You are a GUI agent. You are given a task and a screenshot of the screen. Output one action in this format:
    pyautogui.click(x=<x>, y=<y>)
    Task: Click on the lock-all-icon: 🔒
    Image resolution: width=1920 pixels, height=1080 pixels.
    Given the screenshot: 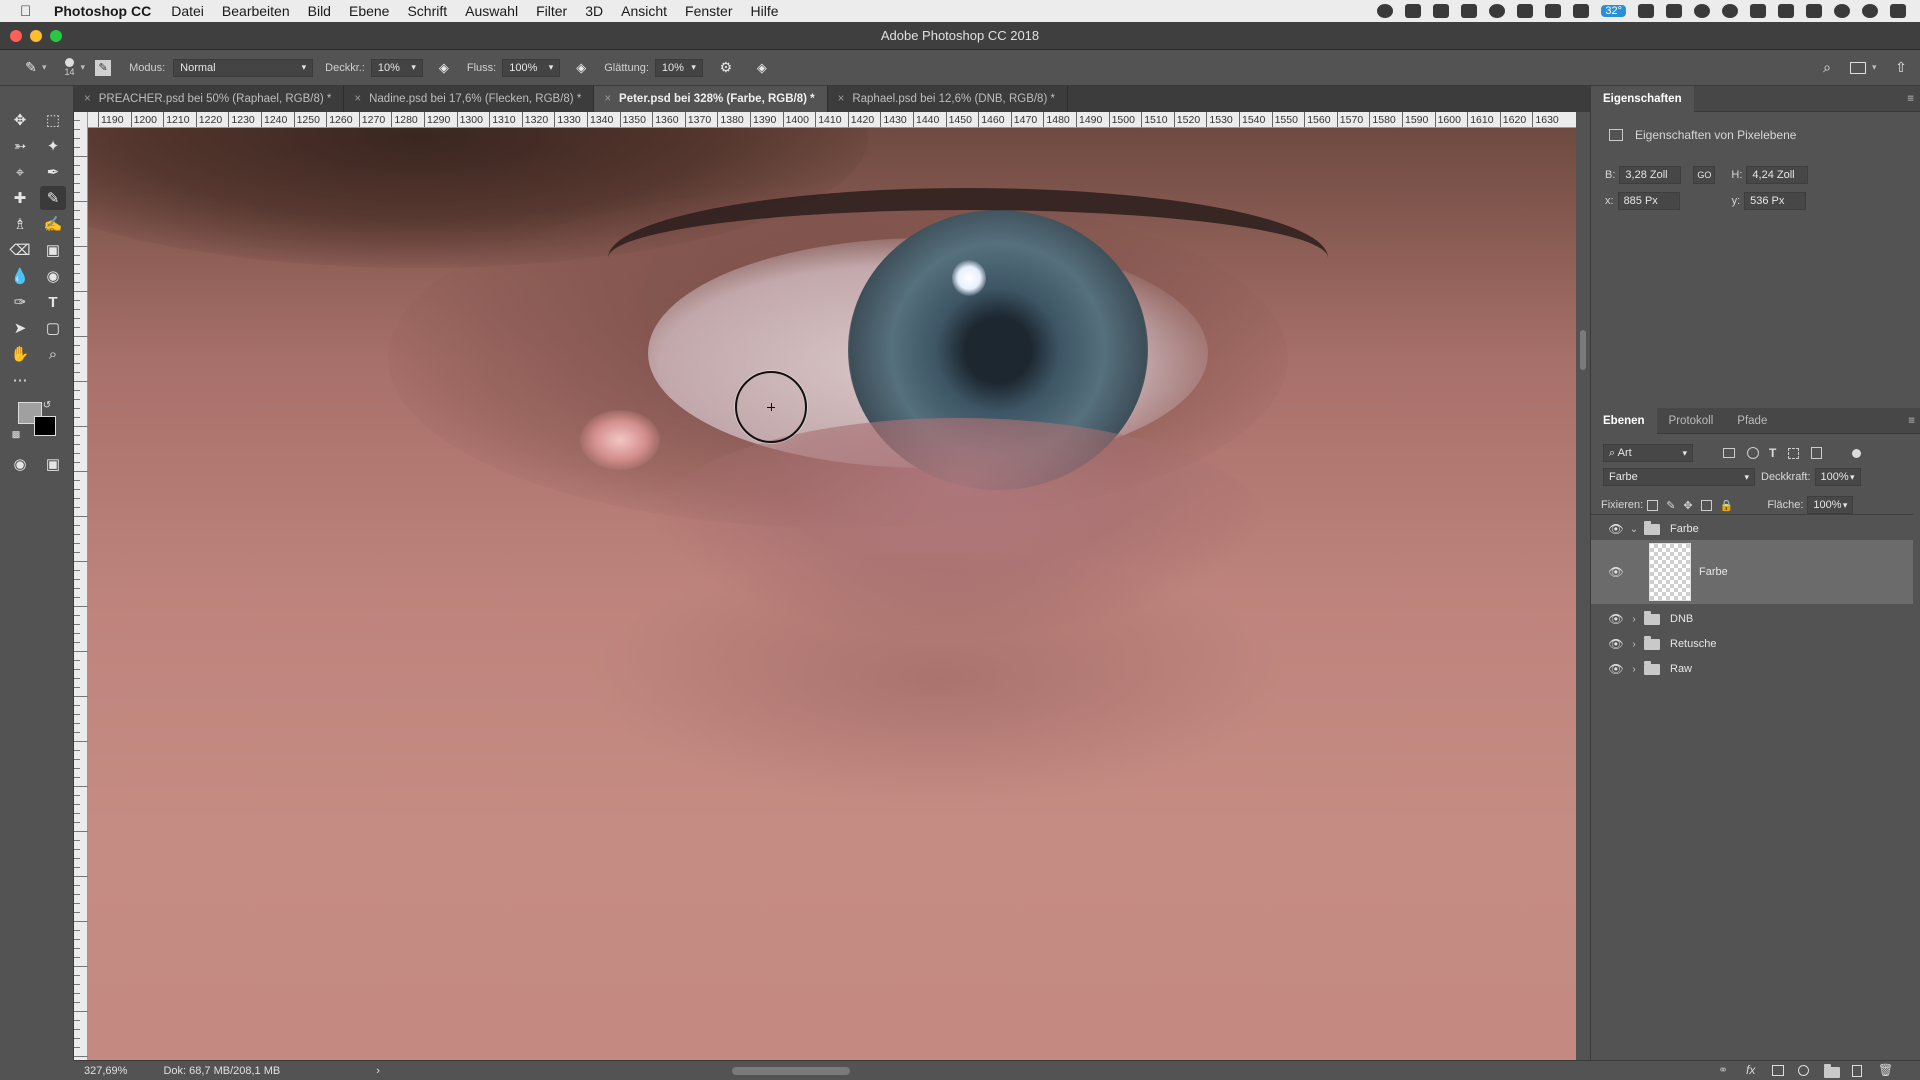 What is the action you would take?
    pyautogui.click(x=1727, y=505)
    